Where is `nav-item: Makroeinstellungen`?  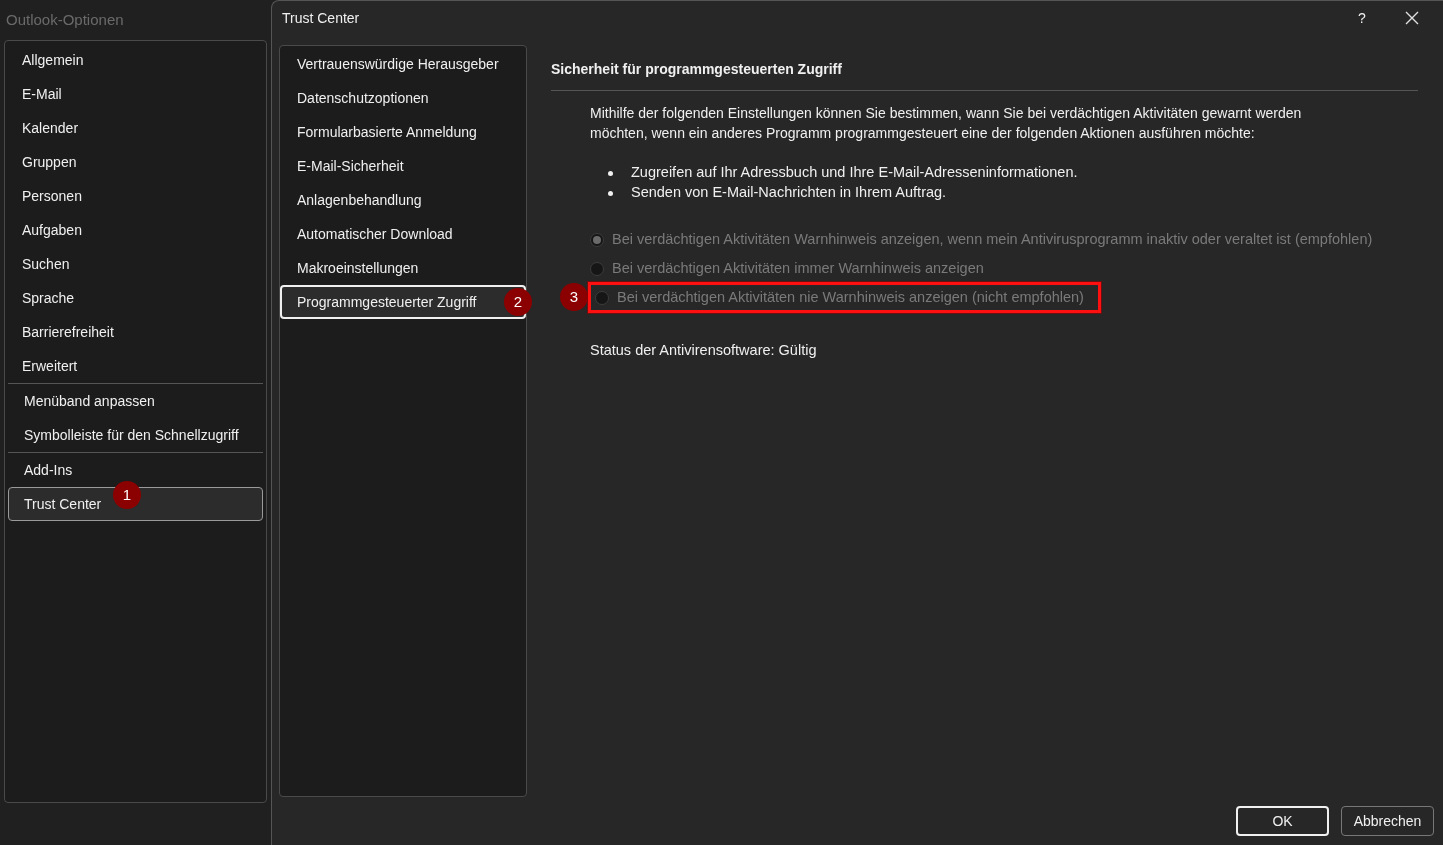
nav-item: Makroeinstellungen is located at coordinates (403, 268).